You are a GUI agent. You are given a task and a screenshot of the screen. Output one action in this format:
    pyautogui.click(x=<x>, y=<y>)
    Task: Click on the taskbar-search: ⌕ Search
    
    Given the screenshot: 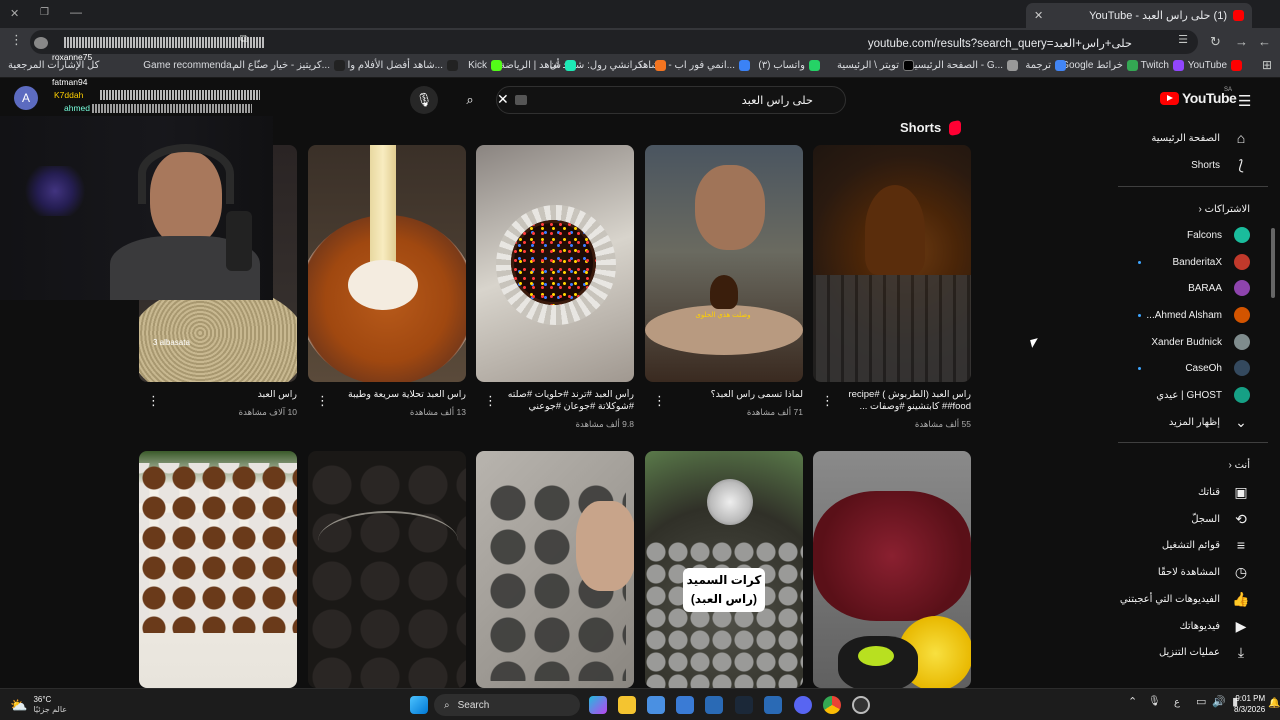 What is the action you would take?
    pyautogui.click(x=507, y=705)
    